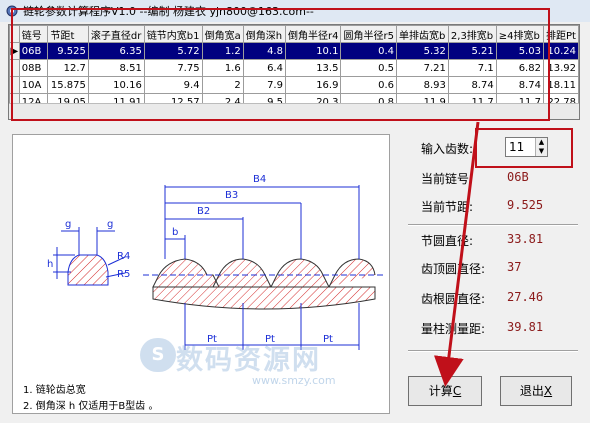  What do you see at coordinates (264, 85) in the screenshot?
I see `grid-cell: 7.9` at bounding box center [264, 85].